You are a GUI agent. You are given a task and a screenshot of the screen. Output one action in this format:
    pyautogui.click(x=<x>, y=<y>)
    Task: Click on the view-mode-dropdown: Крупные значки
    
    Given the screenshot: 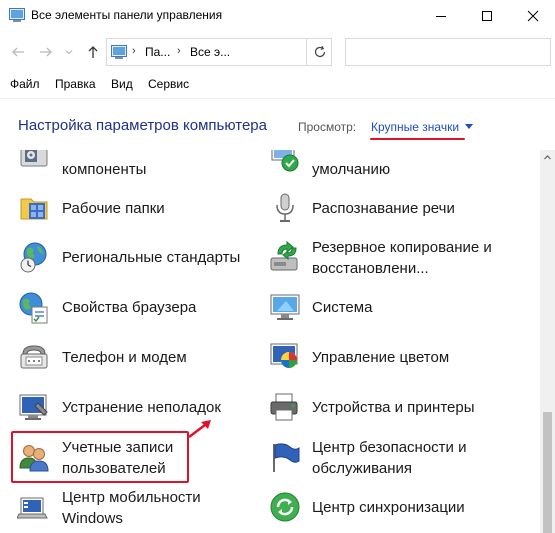 What is the action you would take?
    pyautogui.click(x=415, y=127)
    